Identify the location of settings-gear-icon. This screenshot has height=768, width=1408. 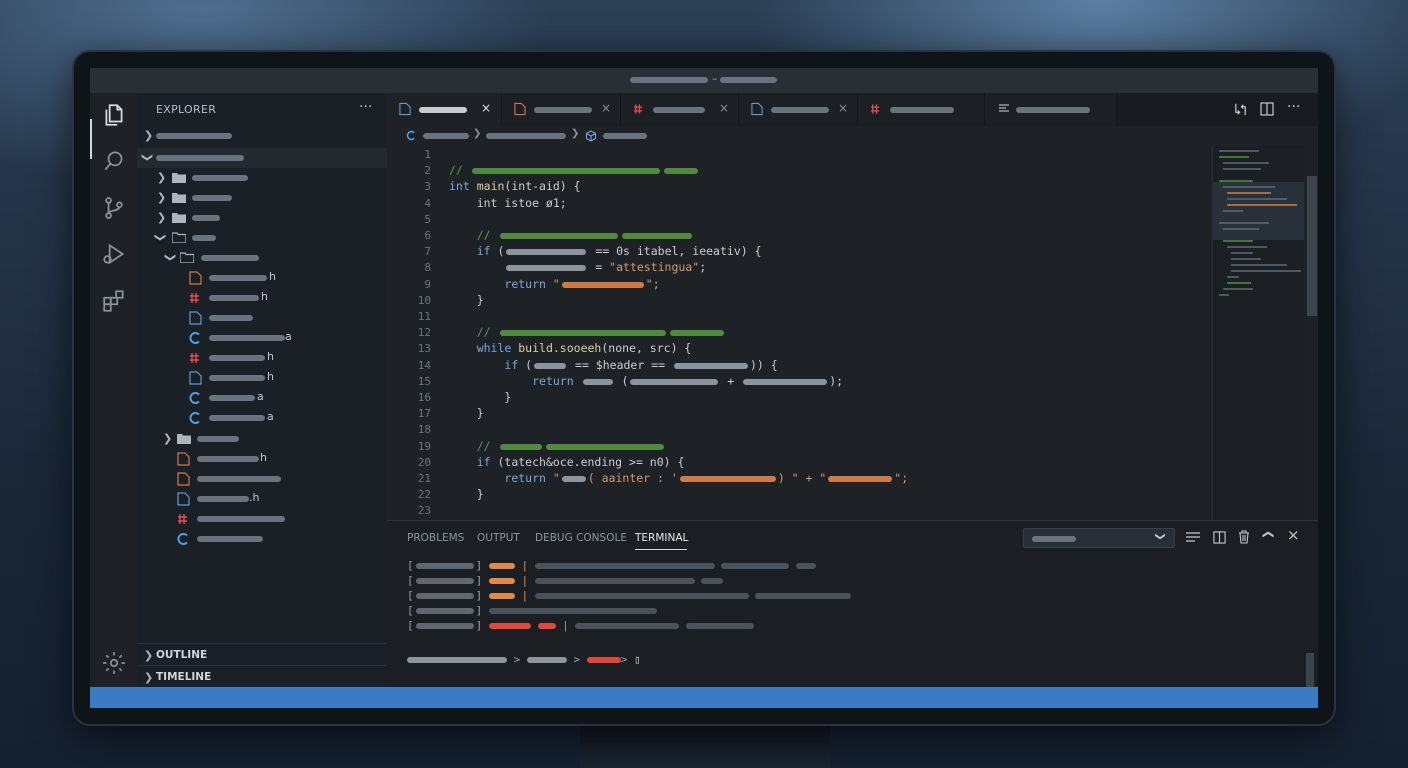
(114, 663).